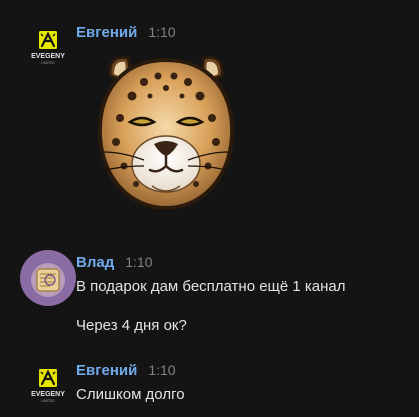 This screenshot has height=417, width=419. I want to click on sticker, so click(166, 132).